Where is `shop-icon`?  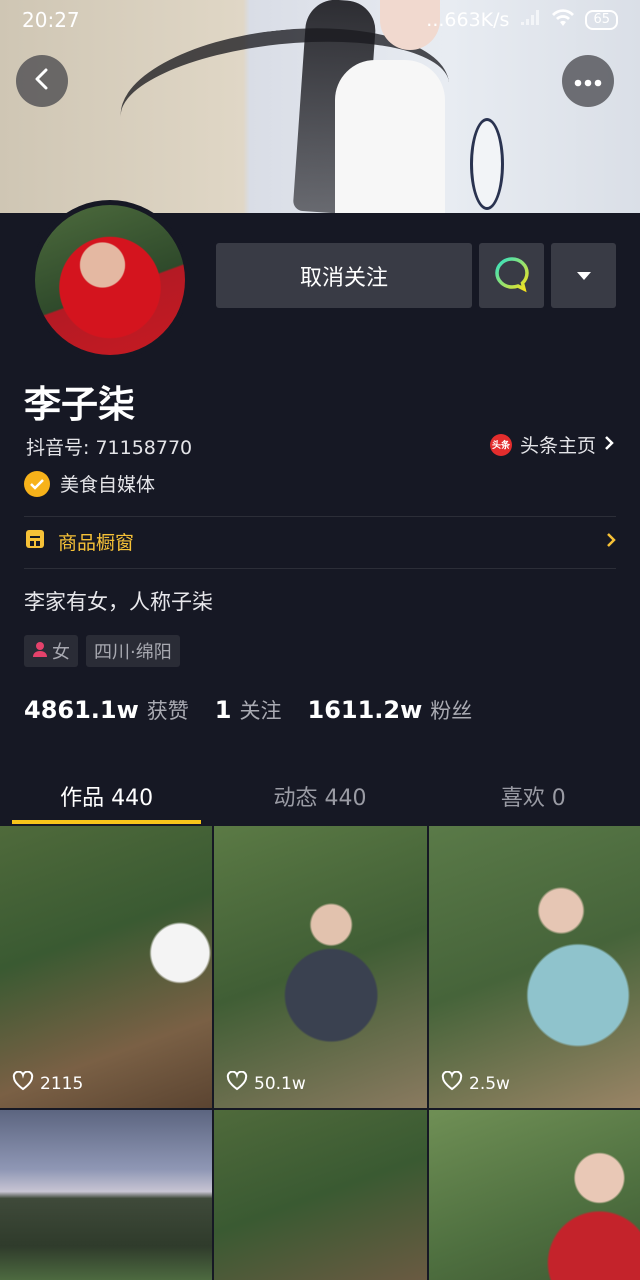 shop-icon is located at coordinates (35, 541).